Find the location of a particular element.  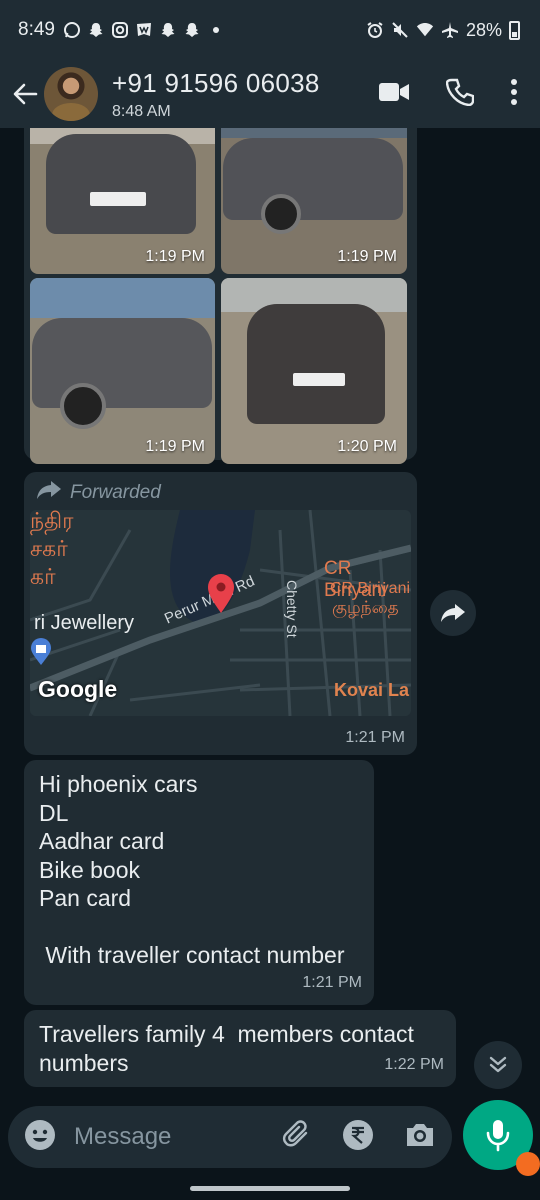

back-arrow-icon is located at coordinates (25, 94).